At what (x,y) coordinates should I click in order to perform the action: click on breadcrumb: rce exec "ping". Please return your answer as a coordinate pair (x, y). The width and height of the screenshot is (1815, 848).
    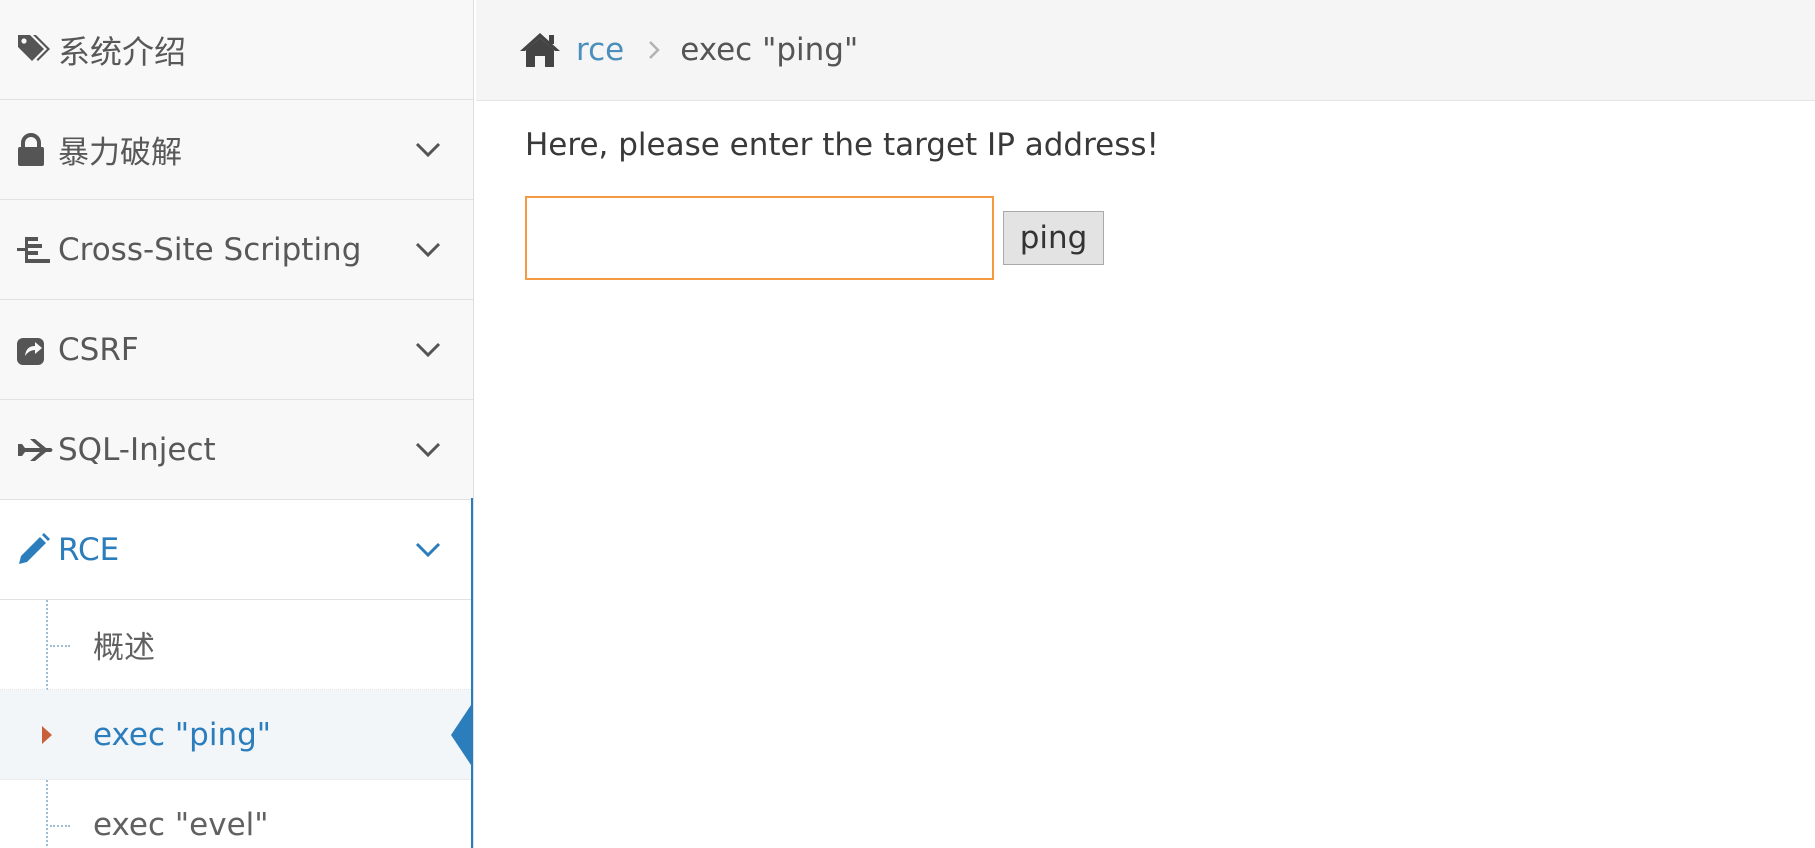
    Looking at the image, I should click on (1145, 50).